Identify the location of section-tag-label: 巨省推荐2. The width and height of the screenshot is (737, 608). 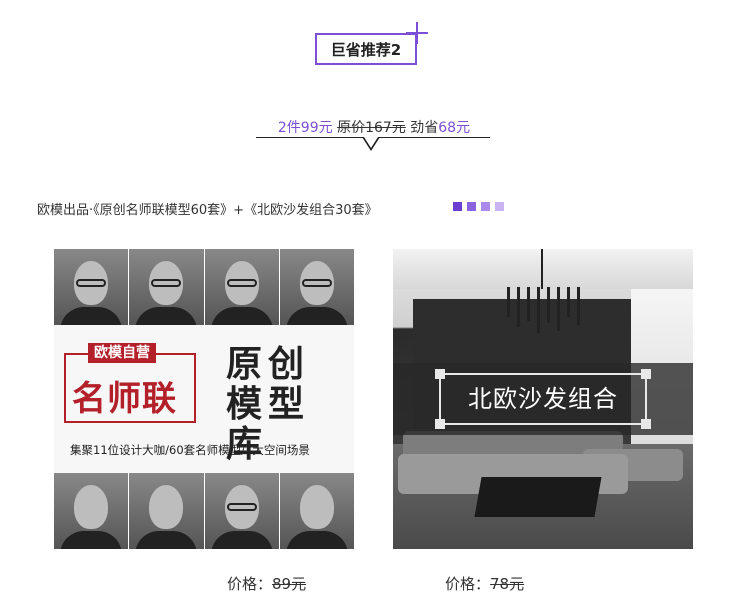
(366, 49).